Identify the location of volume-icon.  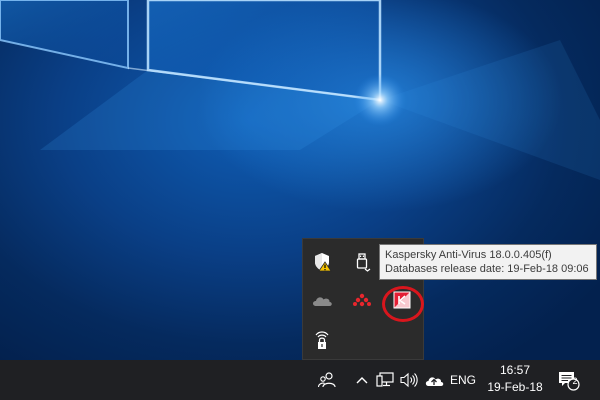
(409, 380).